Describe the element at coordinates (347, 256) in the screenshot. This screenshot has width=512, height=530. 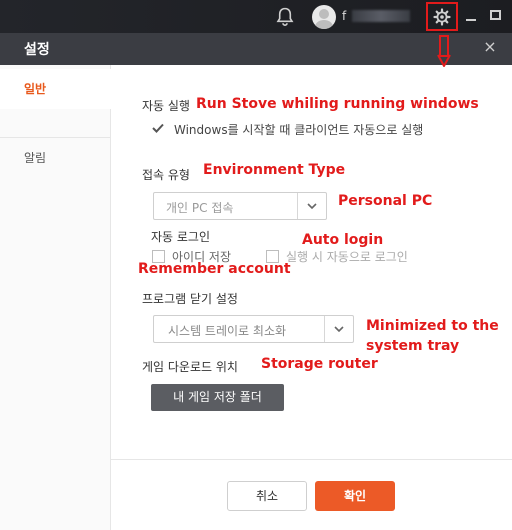
I see `auto-login-label: 실행 시 자동으로 로그인` at that location.